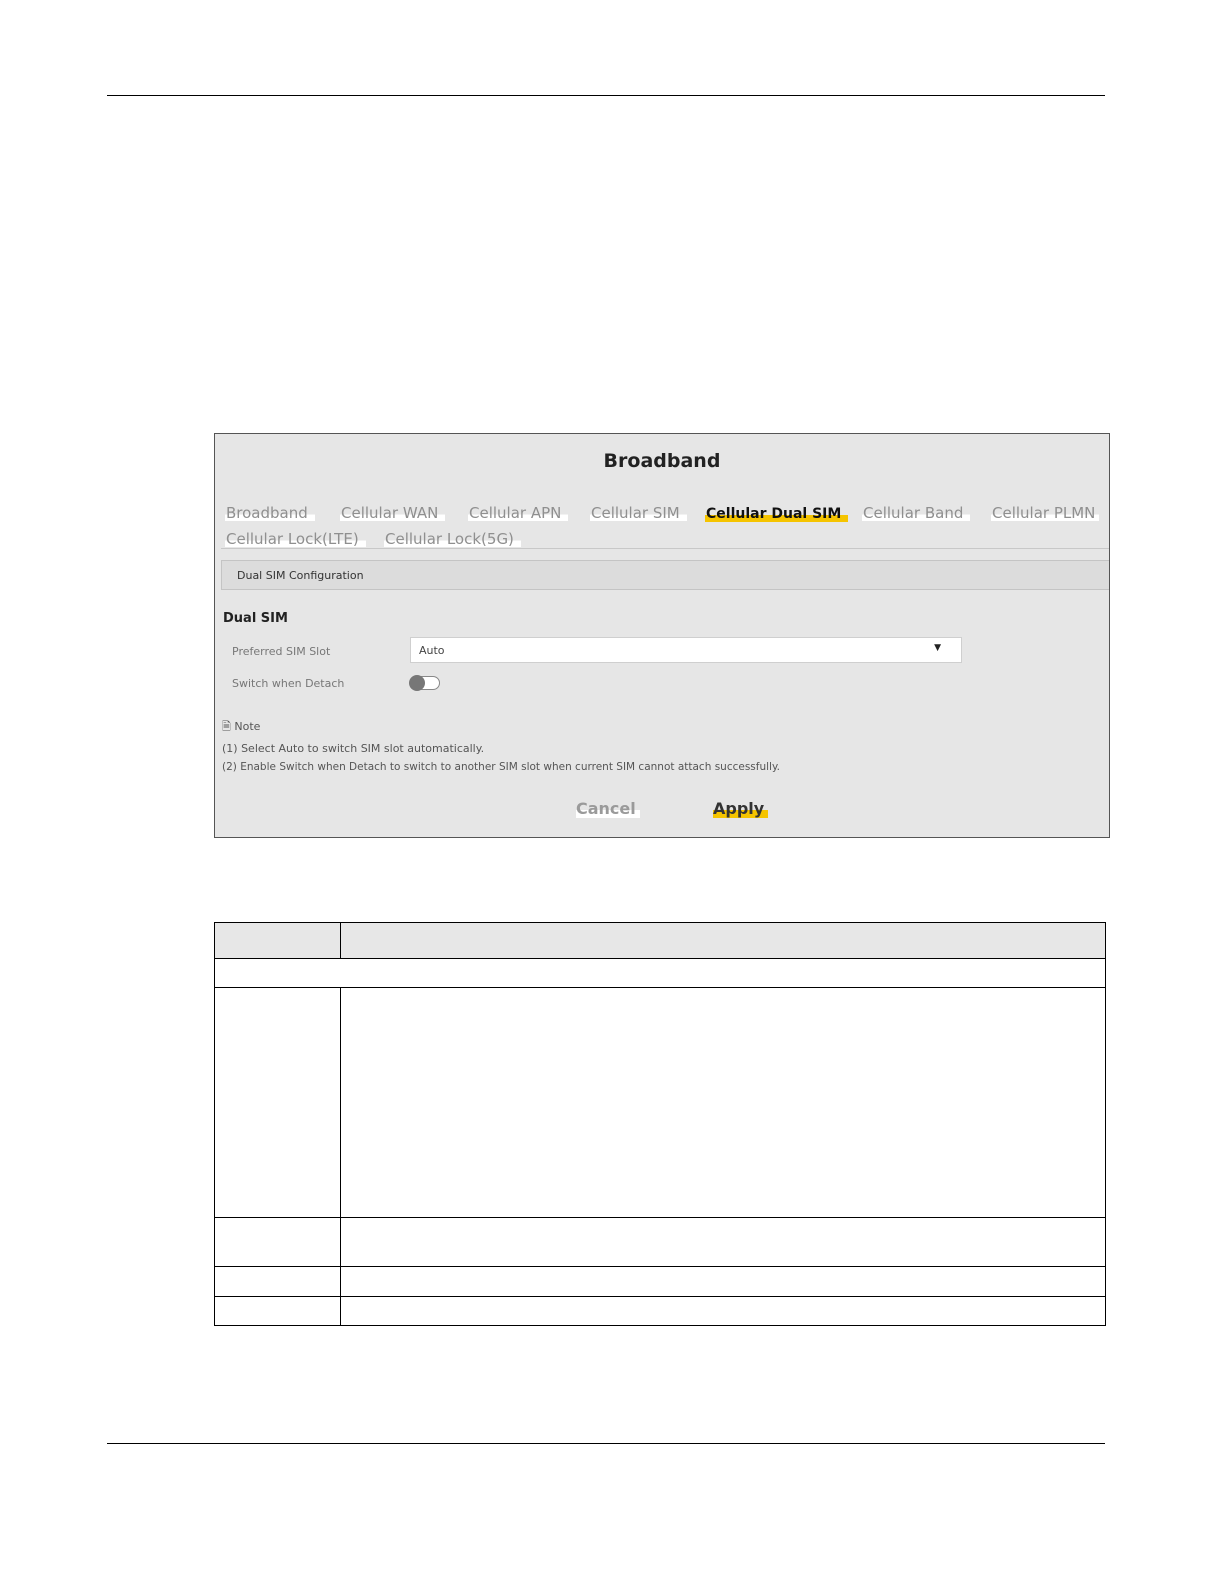 The width and height of the screenshot is (1224, 1584). Describe the element at coordinates (777, 514) in the screenshot. I see `tab-cellular-dual-sim: Cellular Dual SIM` at that location.